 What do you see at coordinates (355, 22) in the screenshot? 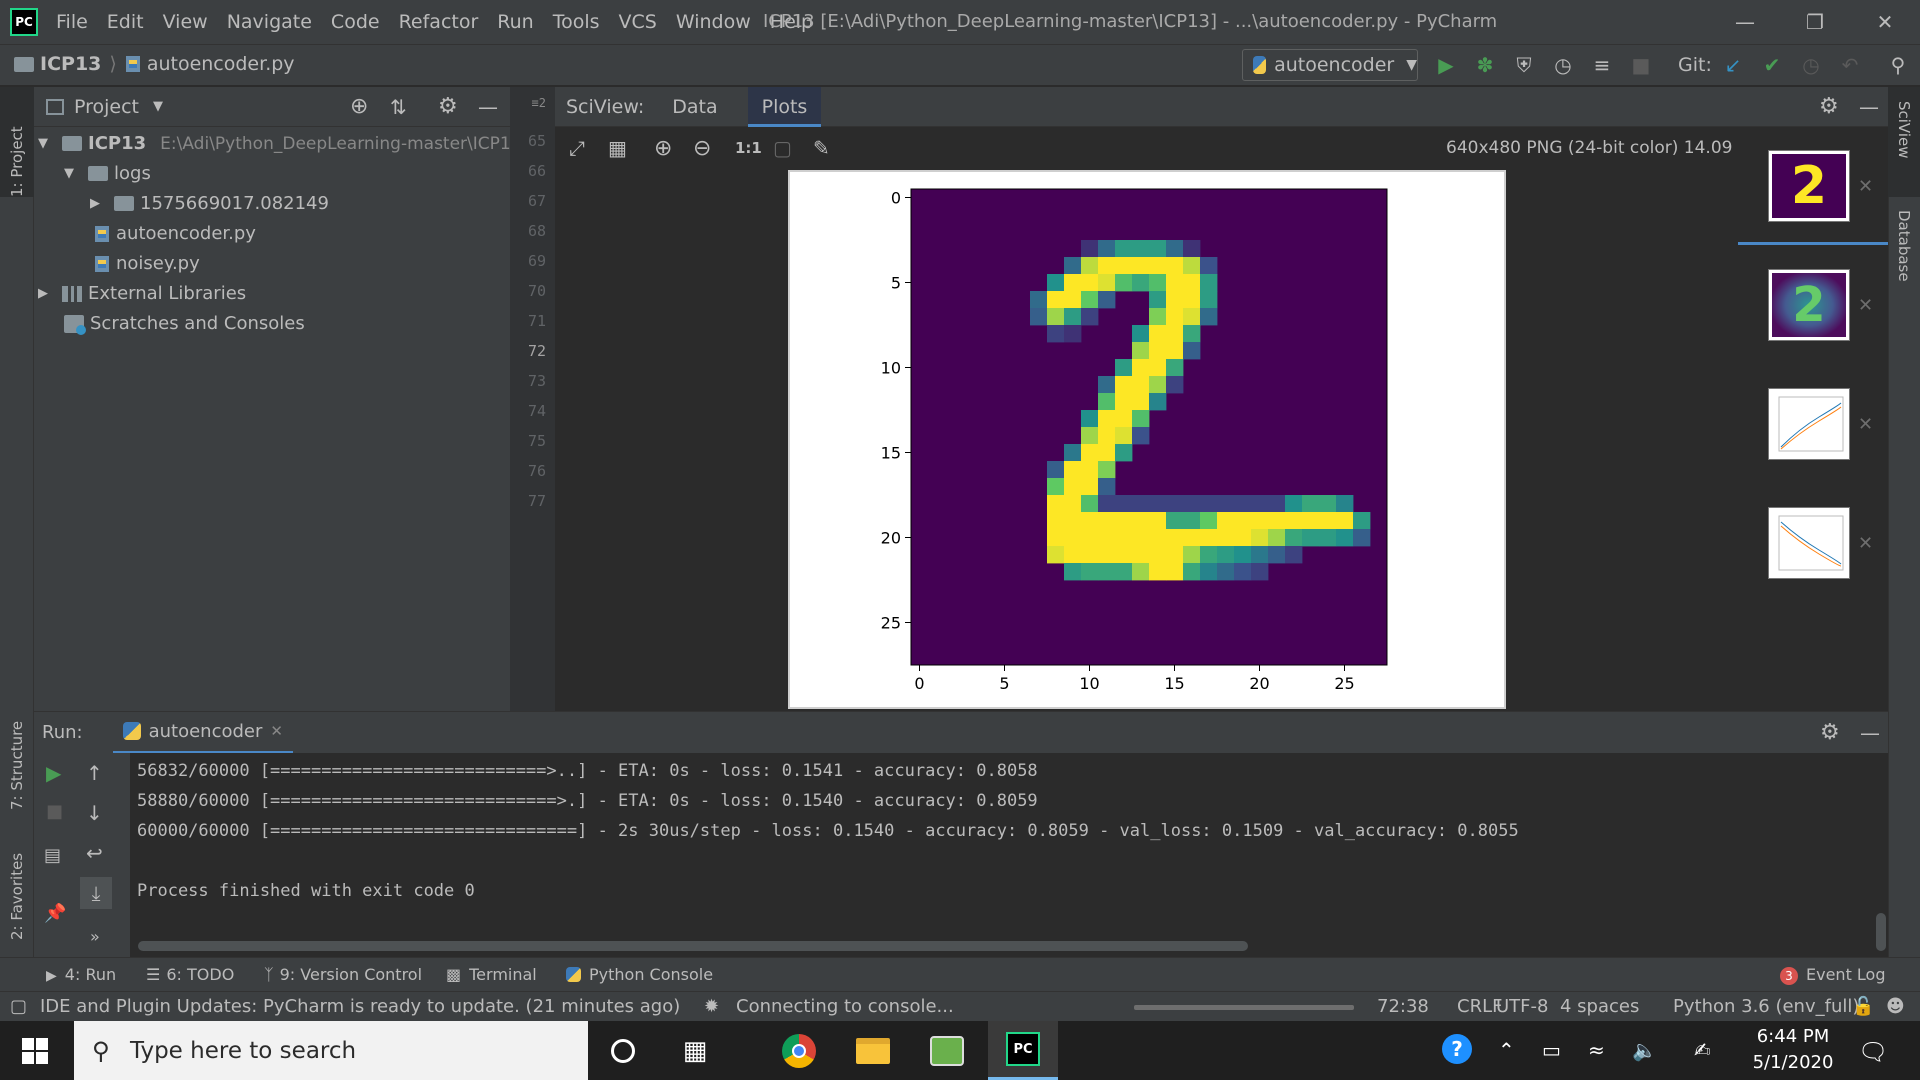
I see `menu-code: Code` at bounding box center [355, 22].